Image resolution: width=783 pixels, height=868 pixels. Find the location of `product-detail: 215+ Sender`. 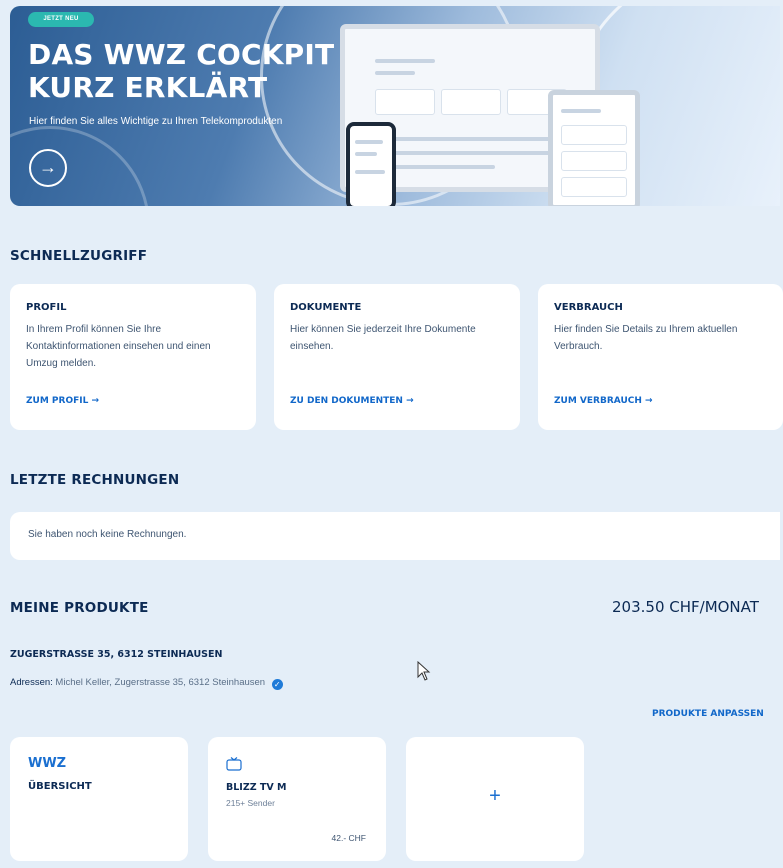

product-detail: 215+ Sender is located at coordinates (250, 803).